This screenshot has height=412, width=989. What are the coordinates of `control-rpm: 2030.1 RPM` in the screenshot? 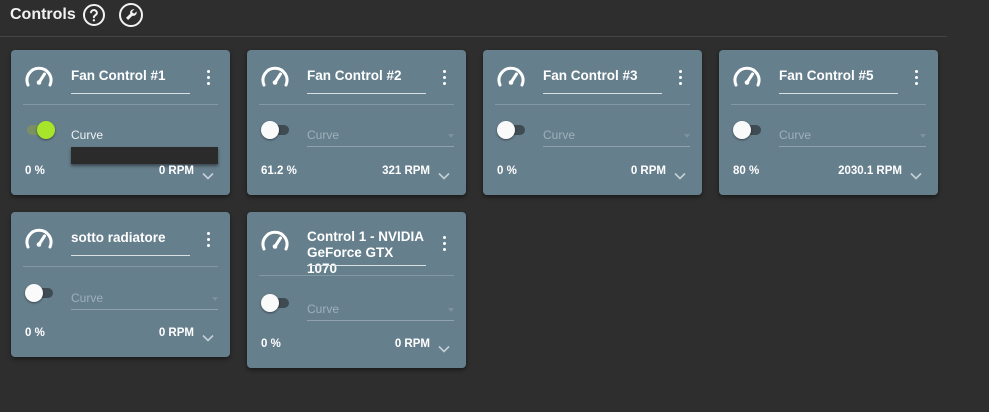 It's located at (870, 171).